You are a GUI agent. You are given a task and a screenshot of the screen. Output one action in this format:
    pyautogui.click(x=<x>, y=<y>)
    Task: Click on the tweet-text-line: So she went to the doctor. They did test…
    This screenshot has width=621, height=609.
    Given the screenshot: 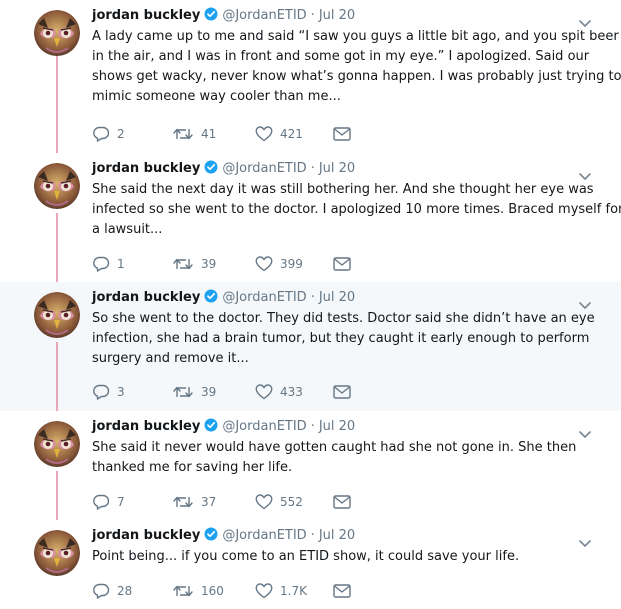 What is the action you would take?
    pyautogui.click(x=343, y=318)
    